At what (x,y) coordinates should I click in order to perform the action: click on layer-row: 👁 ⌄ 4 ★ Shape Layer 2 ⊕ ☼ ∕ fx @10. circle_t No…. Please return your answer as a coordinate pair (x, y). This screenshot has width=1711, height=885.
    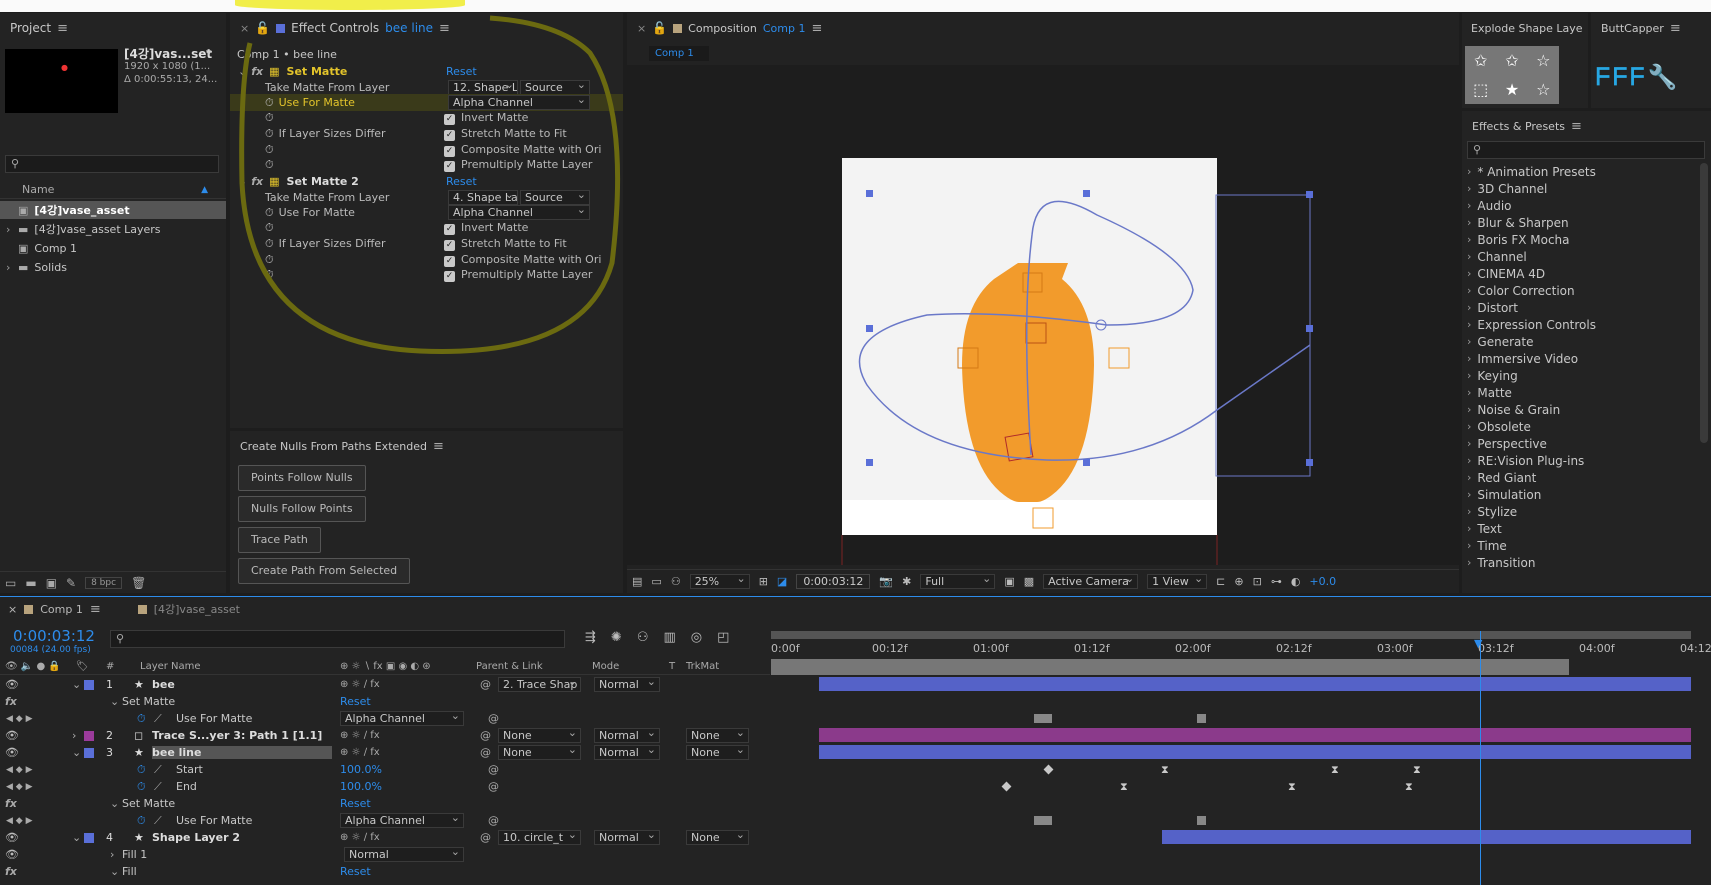
    Looking at the image, I should click on (855, 837).